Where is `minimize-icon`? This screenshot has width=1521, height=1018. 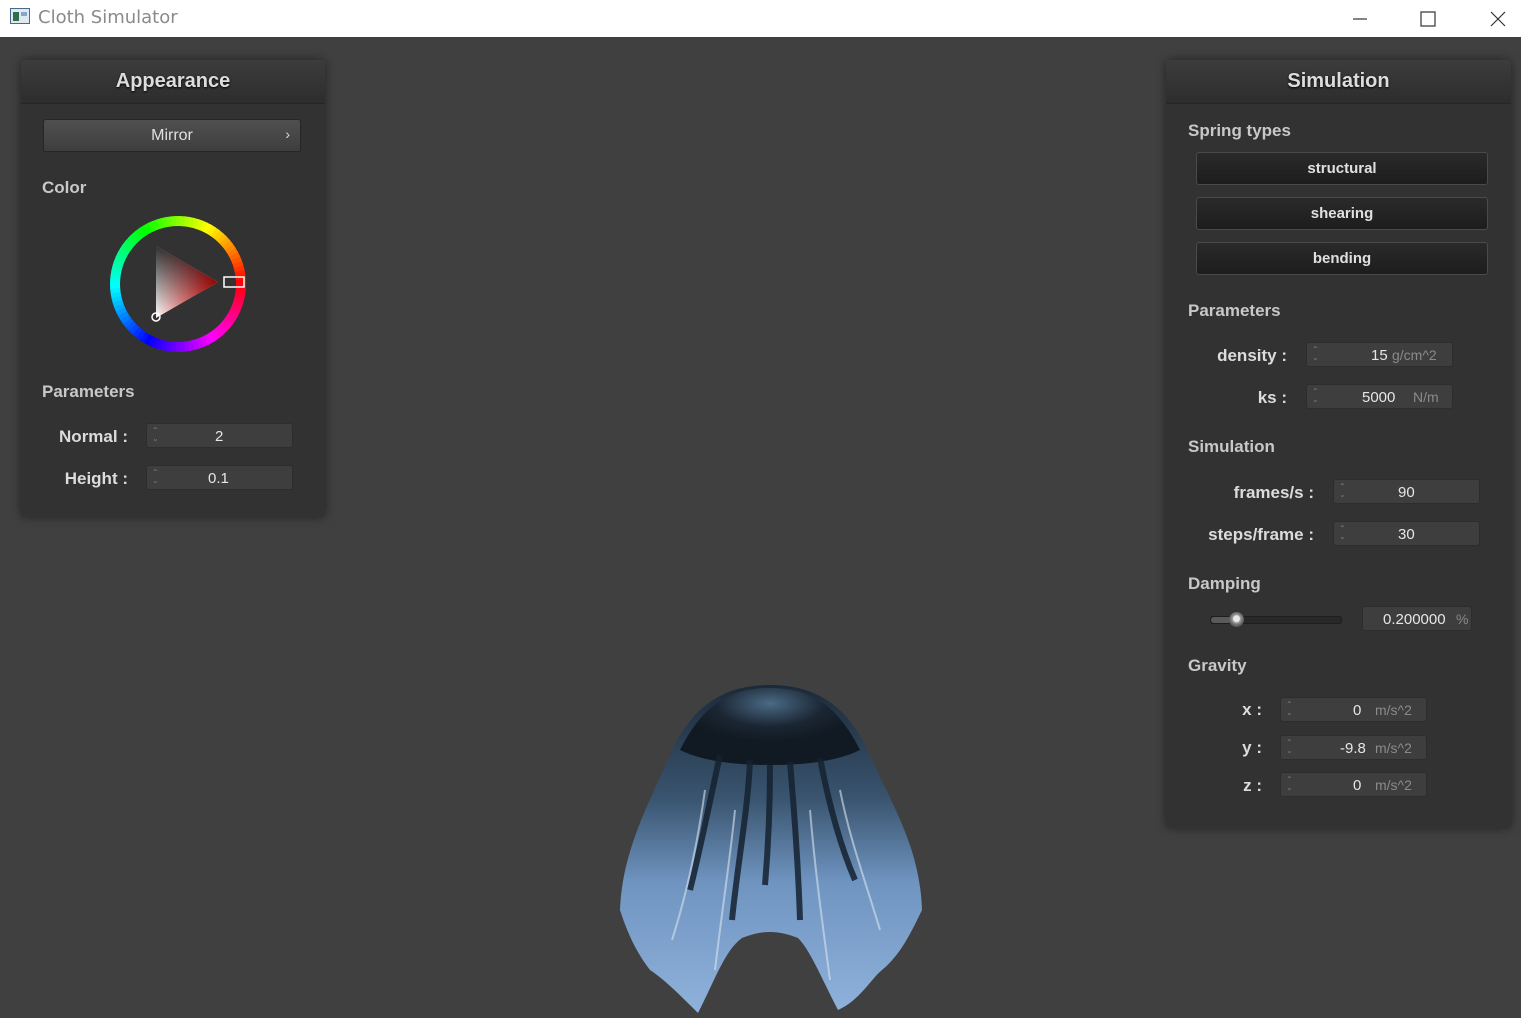
minimize-icon is located at coordinates (1360, 18).